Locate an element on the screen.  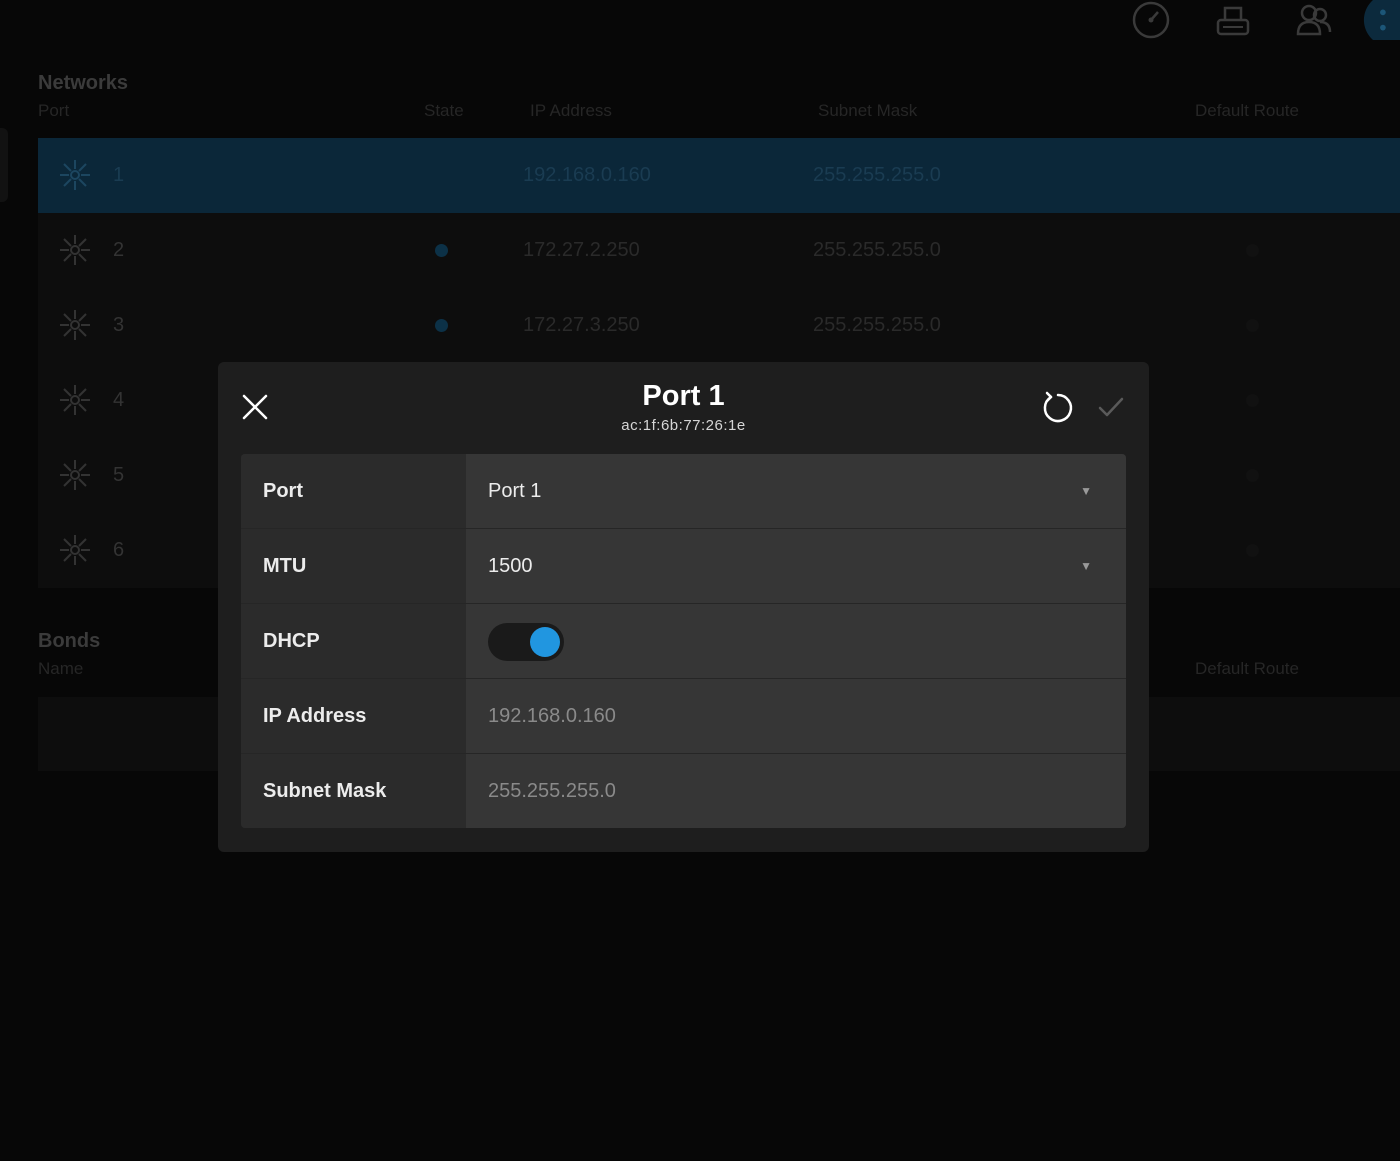
ip-address-field: 192.168.0.160 is located at coordinates (796, 716).